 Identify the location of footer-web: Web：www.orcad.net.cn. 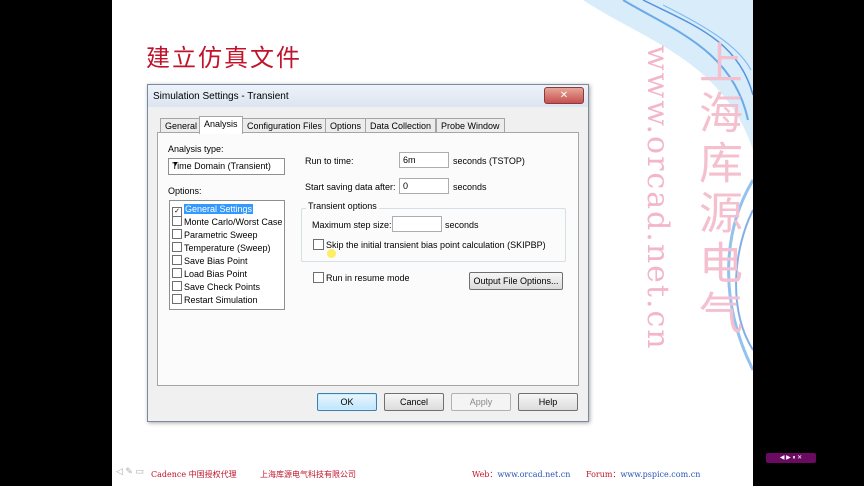
(521, 474).